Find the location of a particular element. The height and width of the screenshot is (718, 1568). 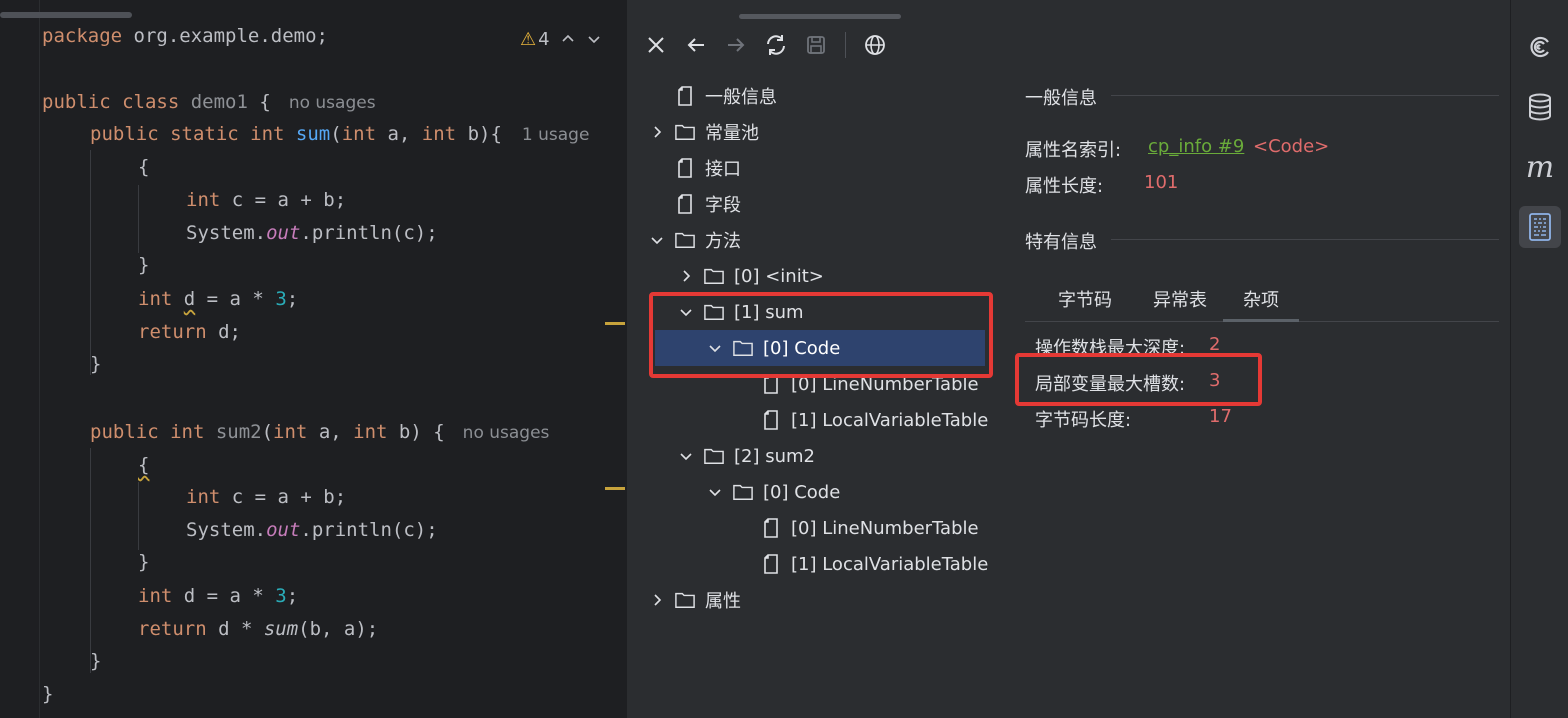

close-button is located at coordinates (656, 45).